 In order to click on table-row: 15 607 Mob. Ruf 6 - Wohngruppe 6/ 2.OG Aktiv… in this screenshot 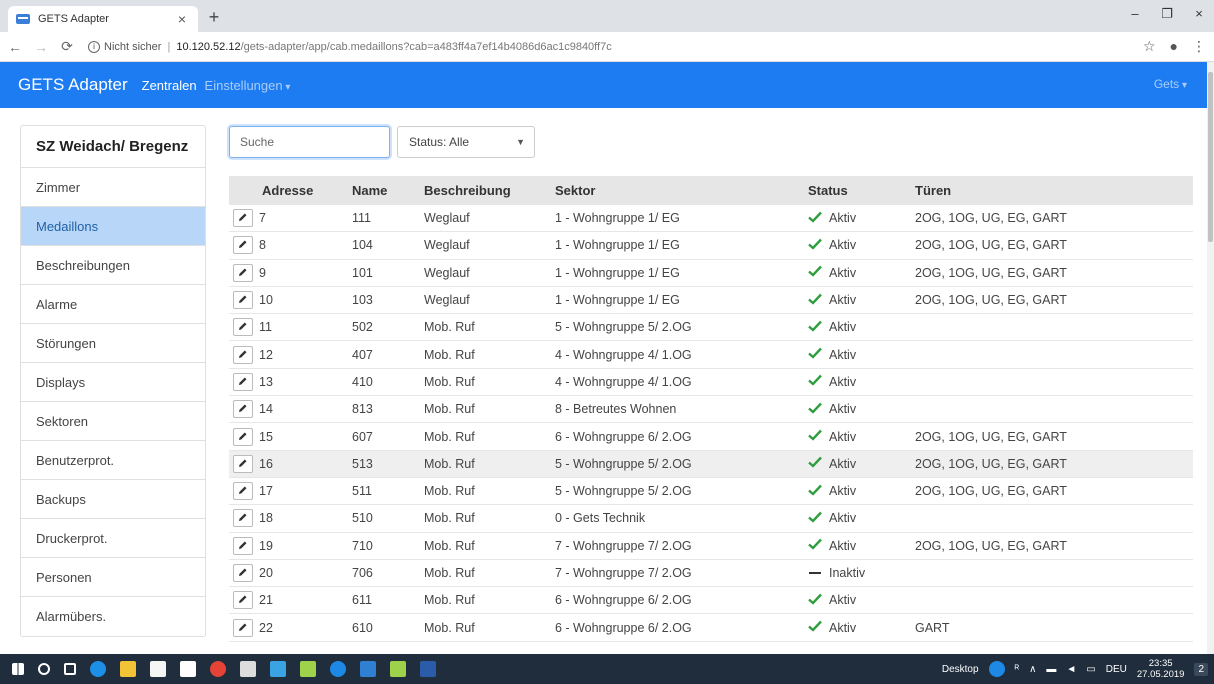, I will do `click(711, 437)`.